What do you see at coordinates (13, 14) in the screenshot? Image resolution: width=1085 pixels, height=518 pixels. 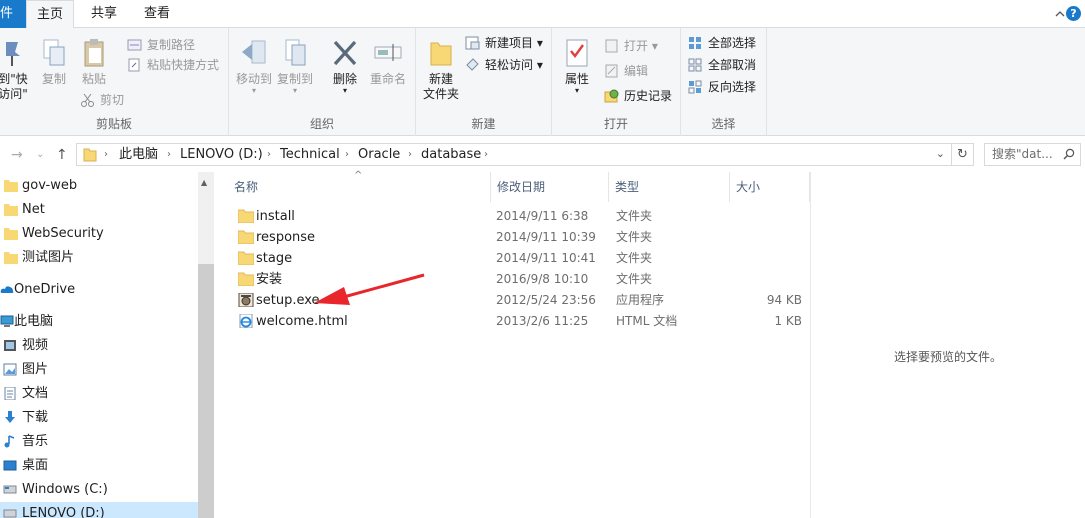 I see `tab-file: 件` at bounding box center [13, 14].